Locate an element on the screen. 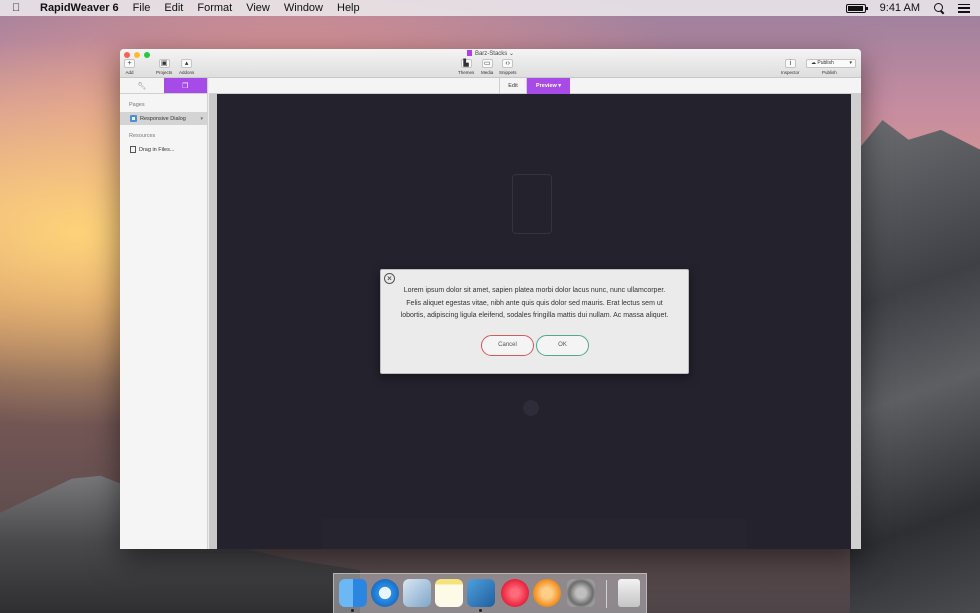 The height and width of the screenshot is (613, 980). pages-heading: Pages is located at coordinates (137, 105).